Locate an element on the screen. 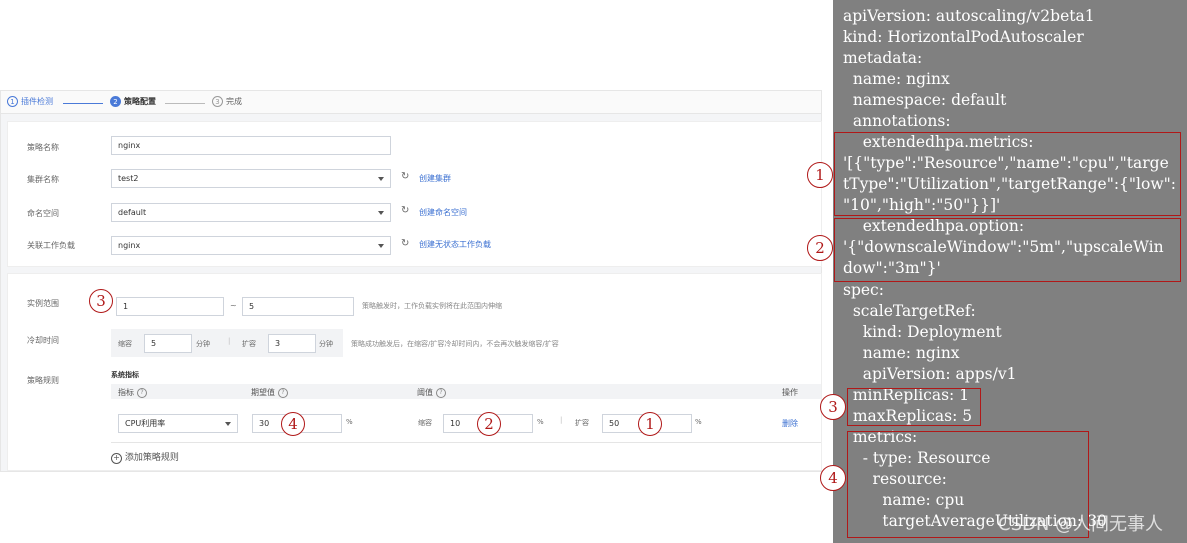  yaml-callout-2: 2 is located at coordinates (820, 248).